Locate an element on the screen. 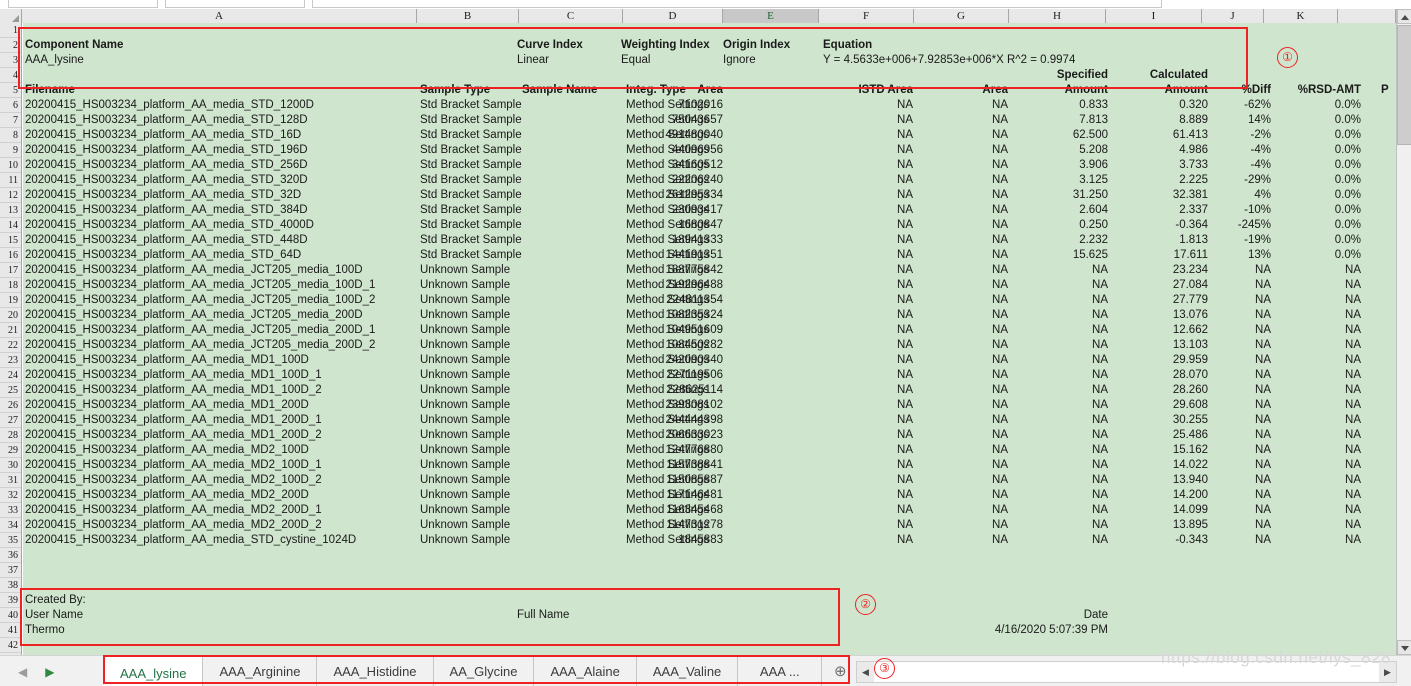 The width and height of the screenshot is (1411, 686). cell-calculated-amount: 14.200 is located at coordinates (1190, 495).